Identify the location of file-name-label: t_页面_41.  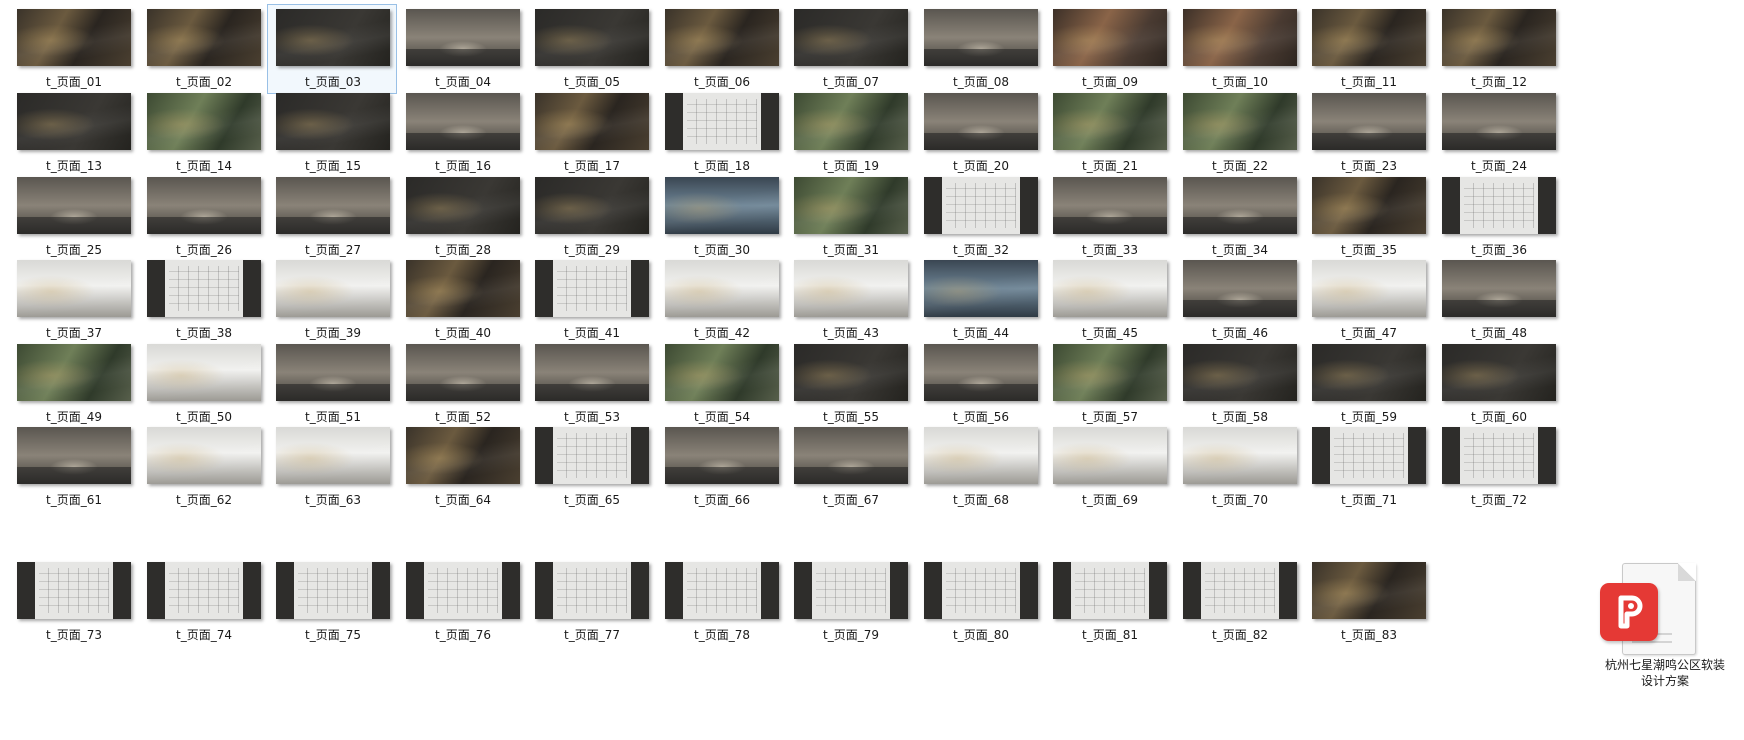
(592, 333).